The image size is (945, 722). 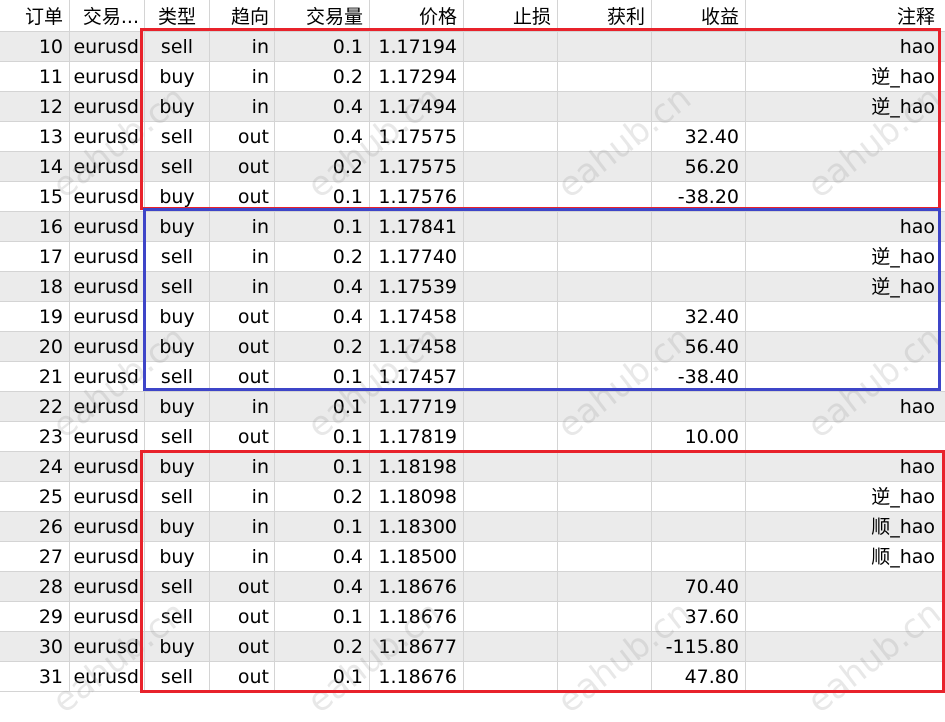 I want to click on table-row: 17 eurusd sell in 0.2 1.17740 逆_hao, so click(x=472, y=257).